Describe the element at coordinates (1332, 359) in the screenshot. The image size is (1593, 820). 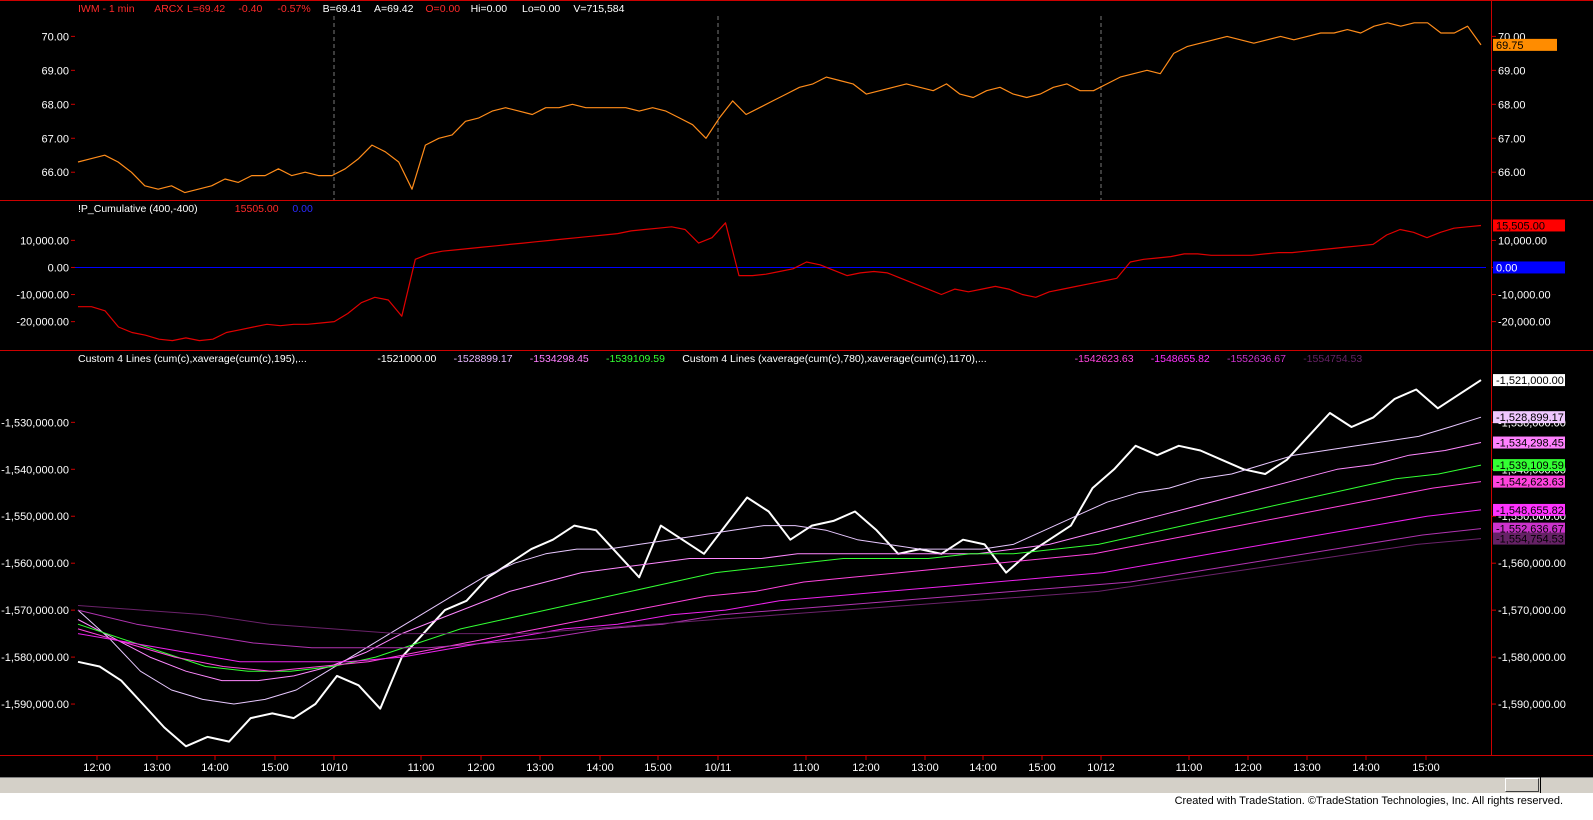
I see `panel-header-item: -1554754.53` at that location.